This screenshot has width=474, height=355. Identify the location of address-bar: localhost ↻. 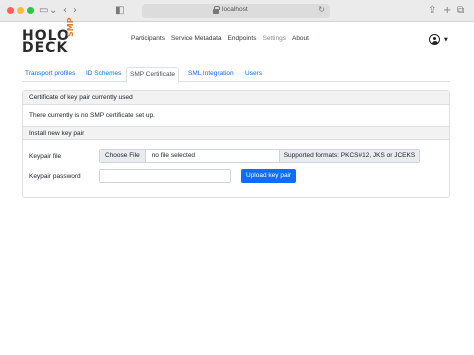
(236, 11).